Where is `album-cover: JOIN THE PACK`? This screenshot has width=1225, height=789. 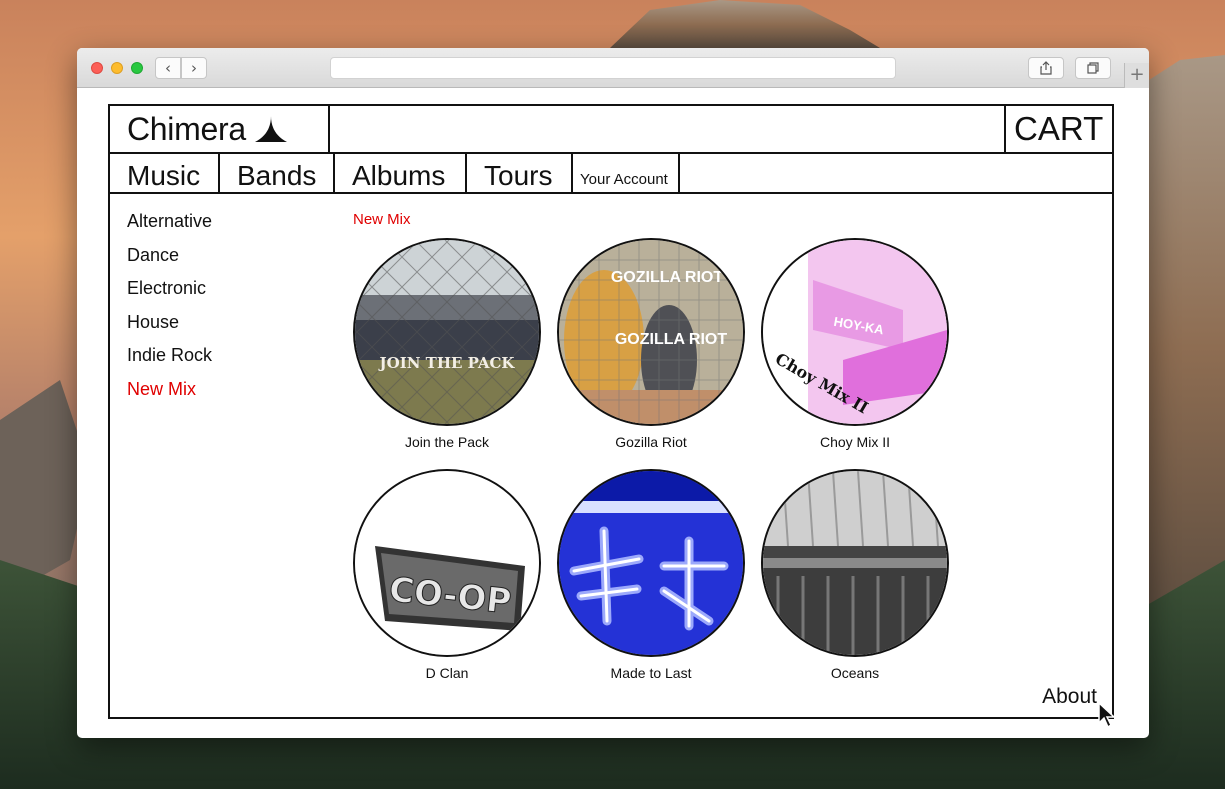
album-cover: JOIN THE PACK is located at coordinates (447, 332).